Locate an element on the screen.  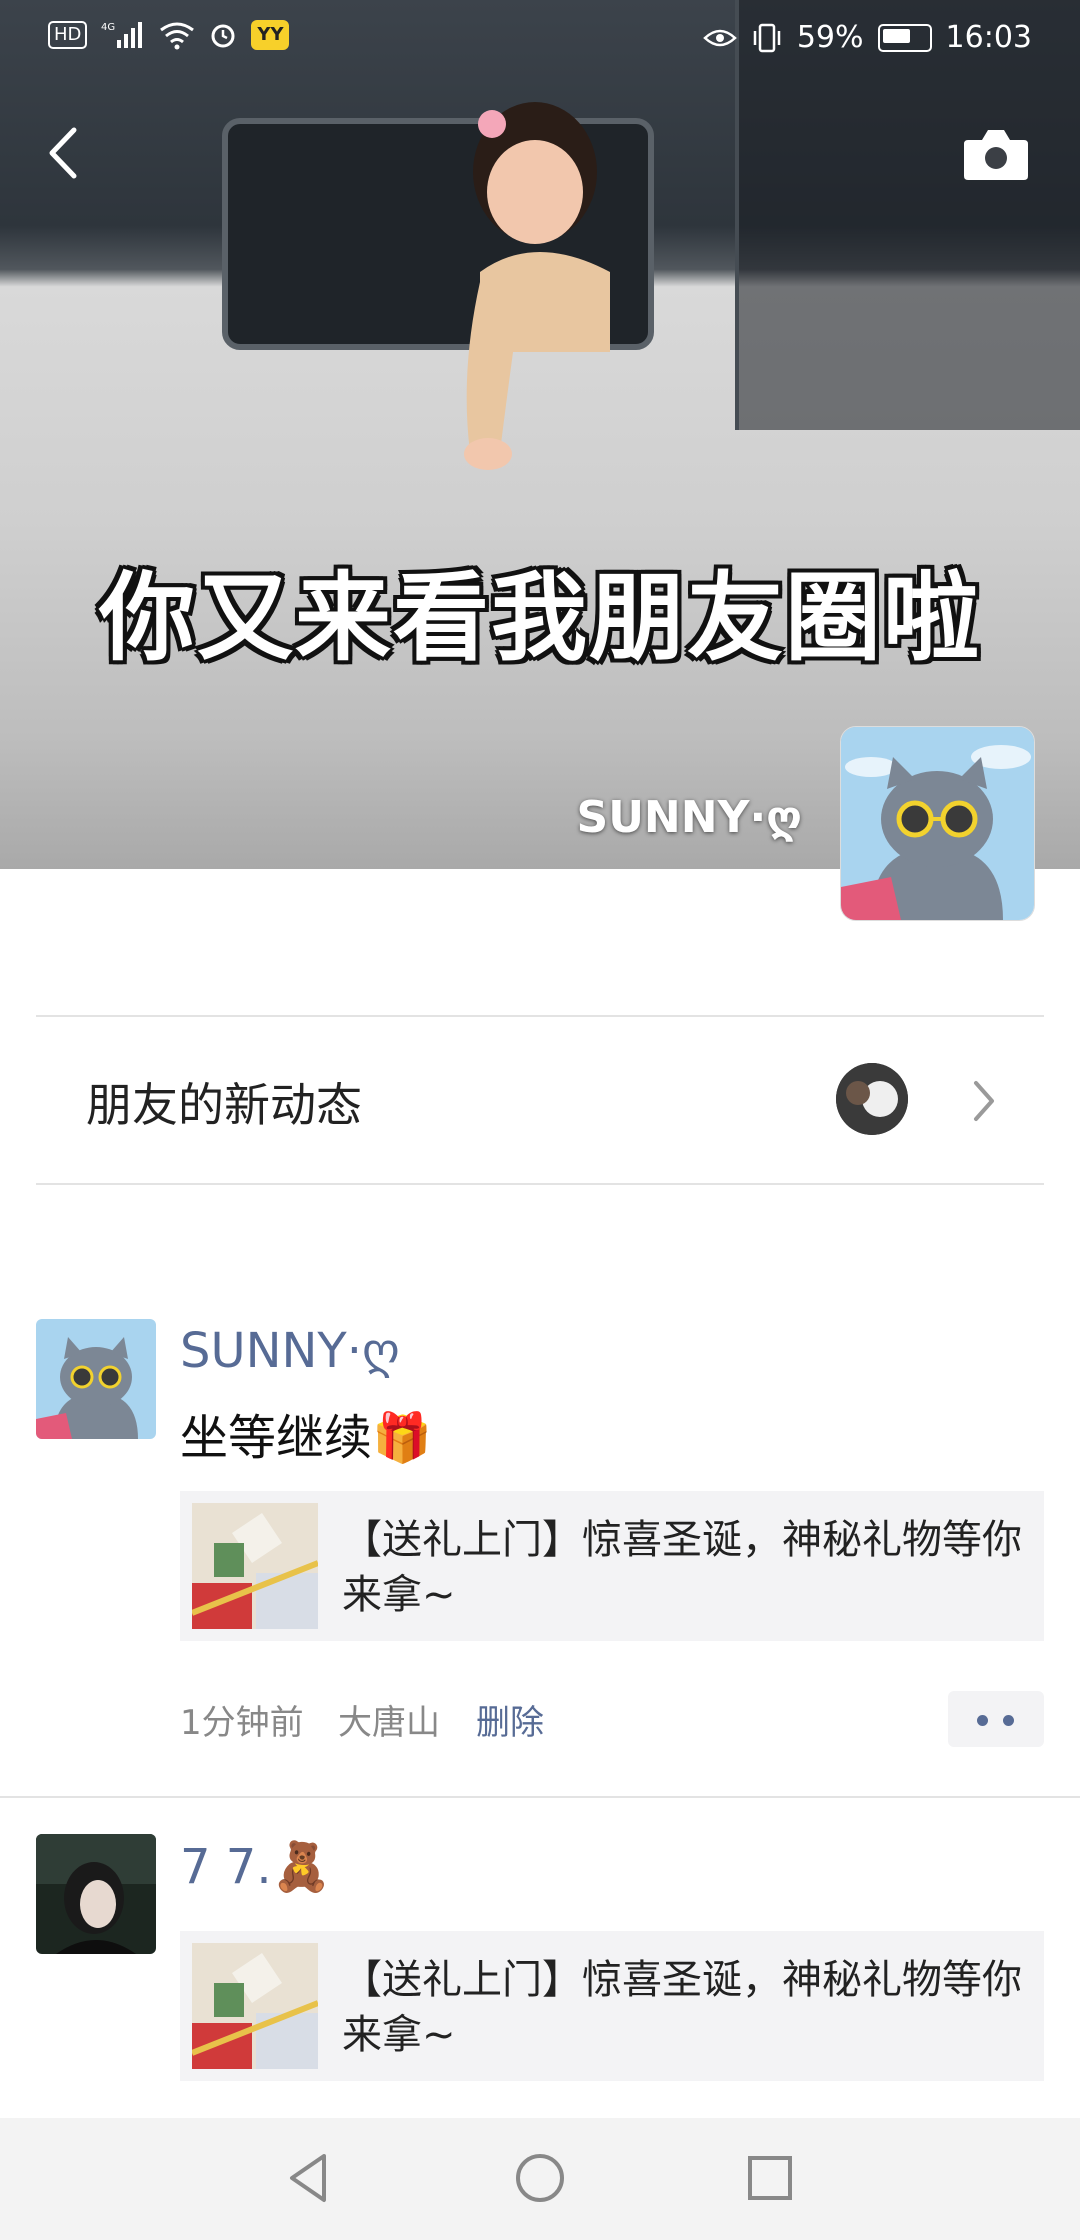
status-time: 16:03 is located at coordinates (988, 37).